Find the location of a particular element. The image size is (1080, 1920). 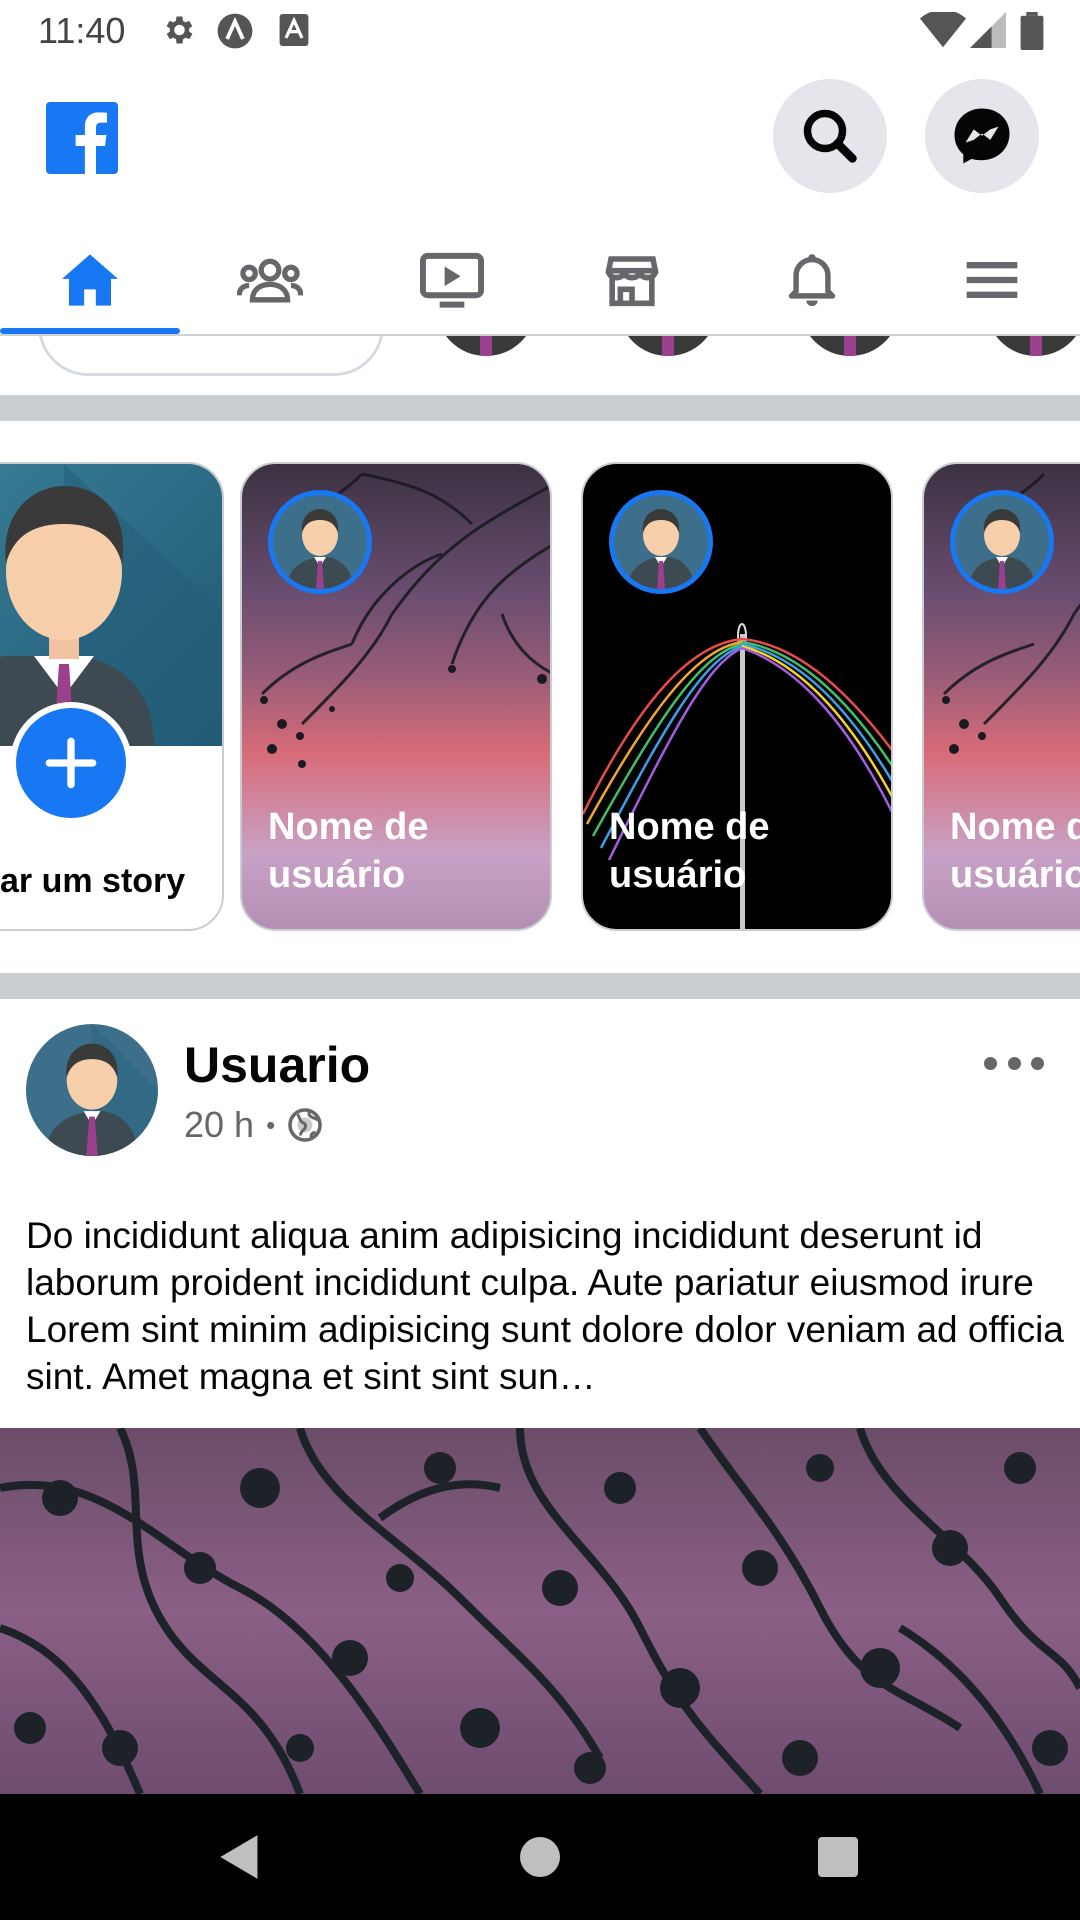

tab-bar is located at coordinates (540, 281).